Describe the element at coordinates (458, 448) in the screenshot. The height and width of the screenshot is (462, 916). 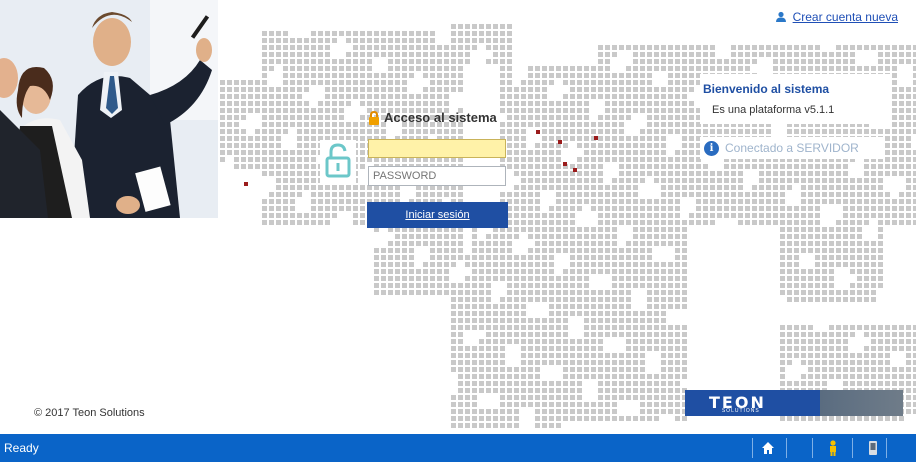
I see `status-bar: Ready` at that location.